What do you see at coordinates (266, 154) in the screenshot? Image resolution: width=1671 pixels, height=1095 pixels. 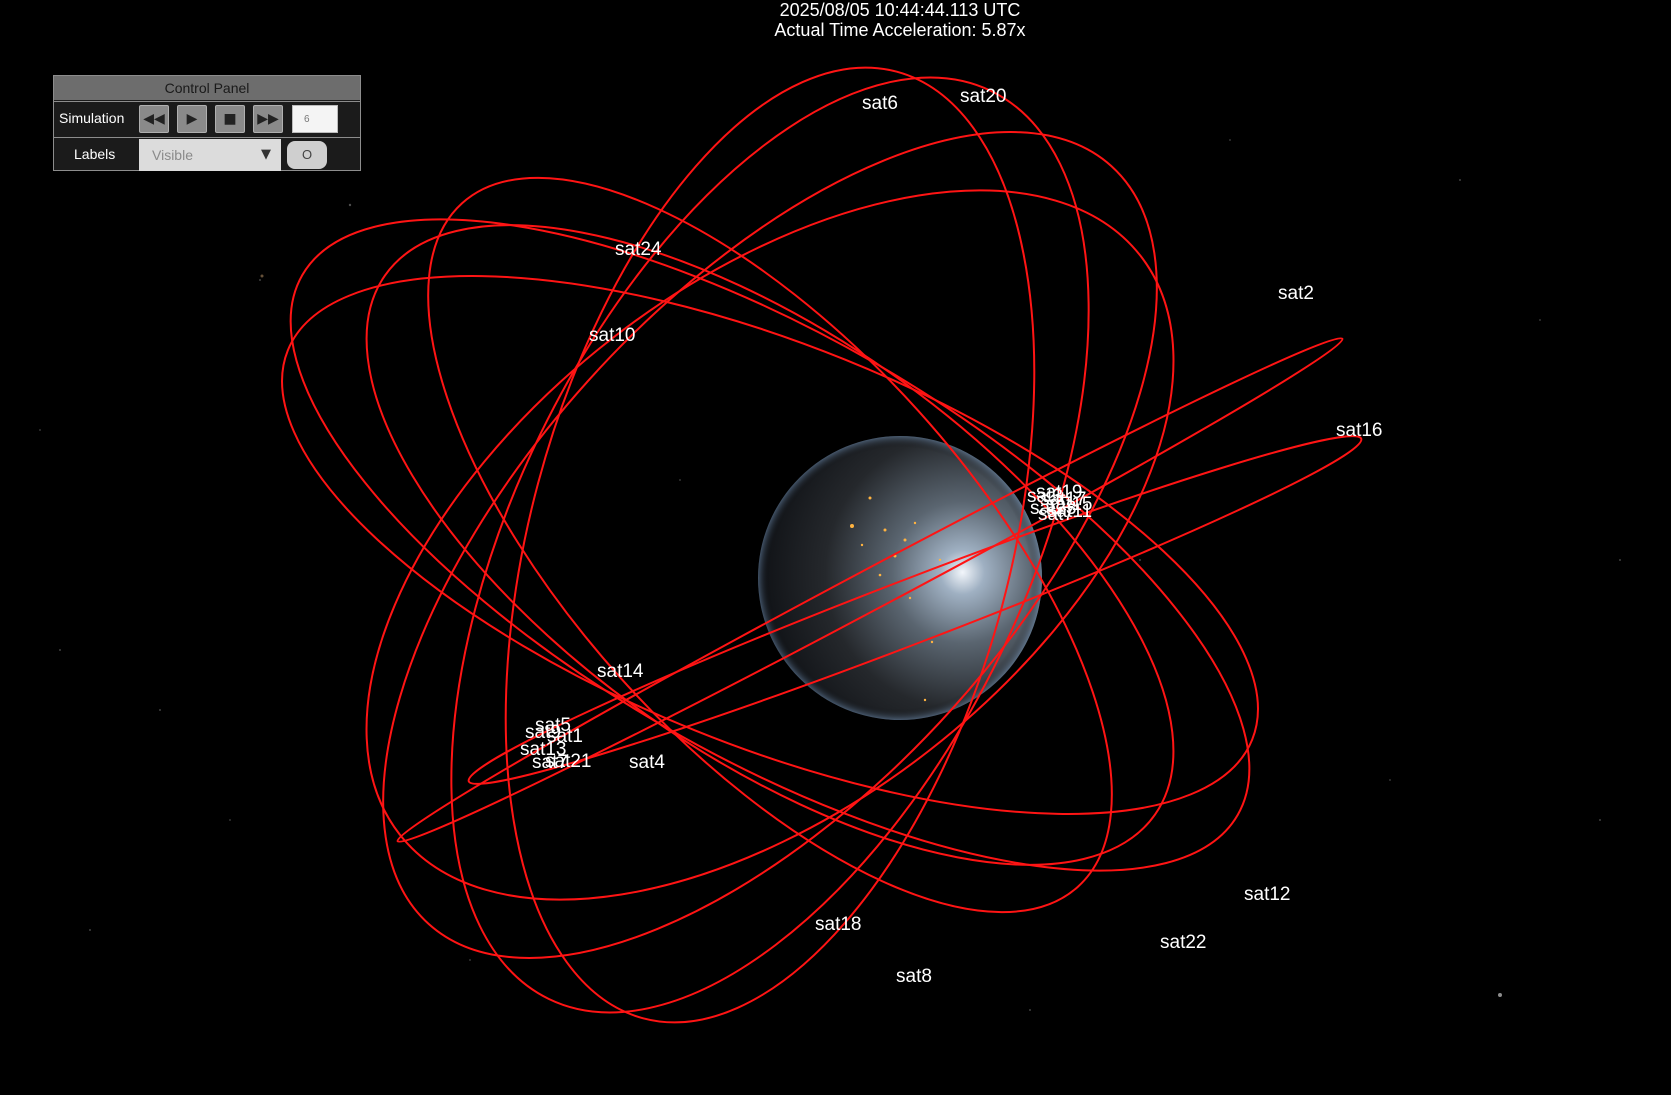 I see `chevron-down-icon: ▼` at bounding box center [266, 154].